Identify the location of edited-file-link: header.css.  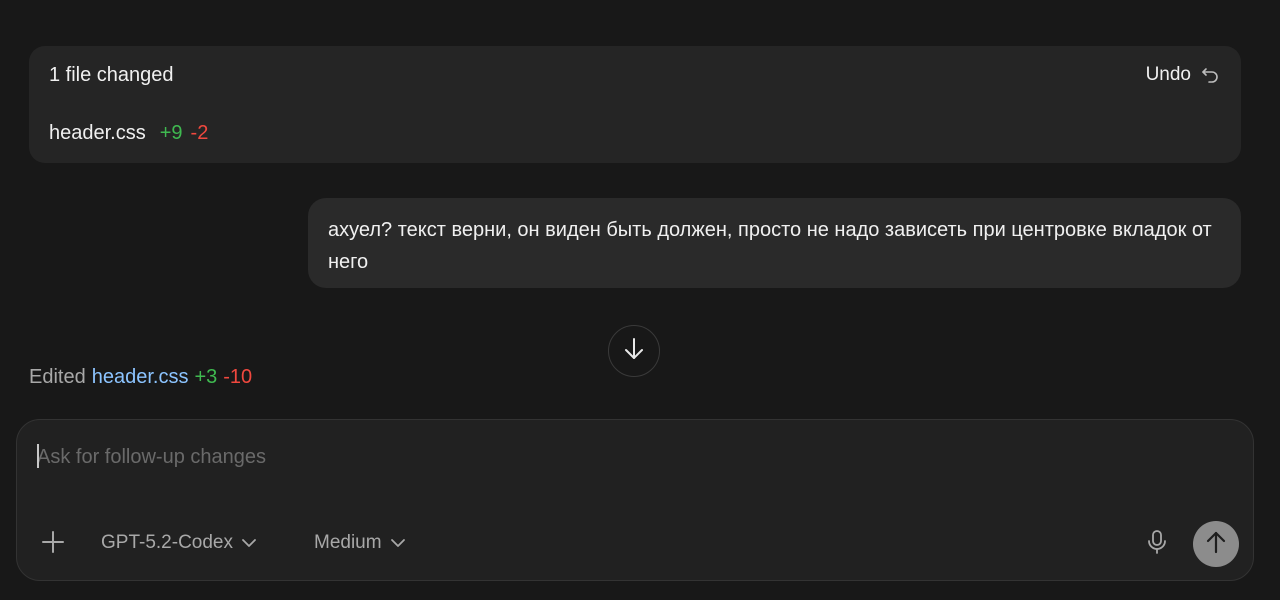
(140, 377).